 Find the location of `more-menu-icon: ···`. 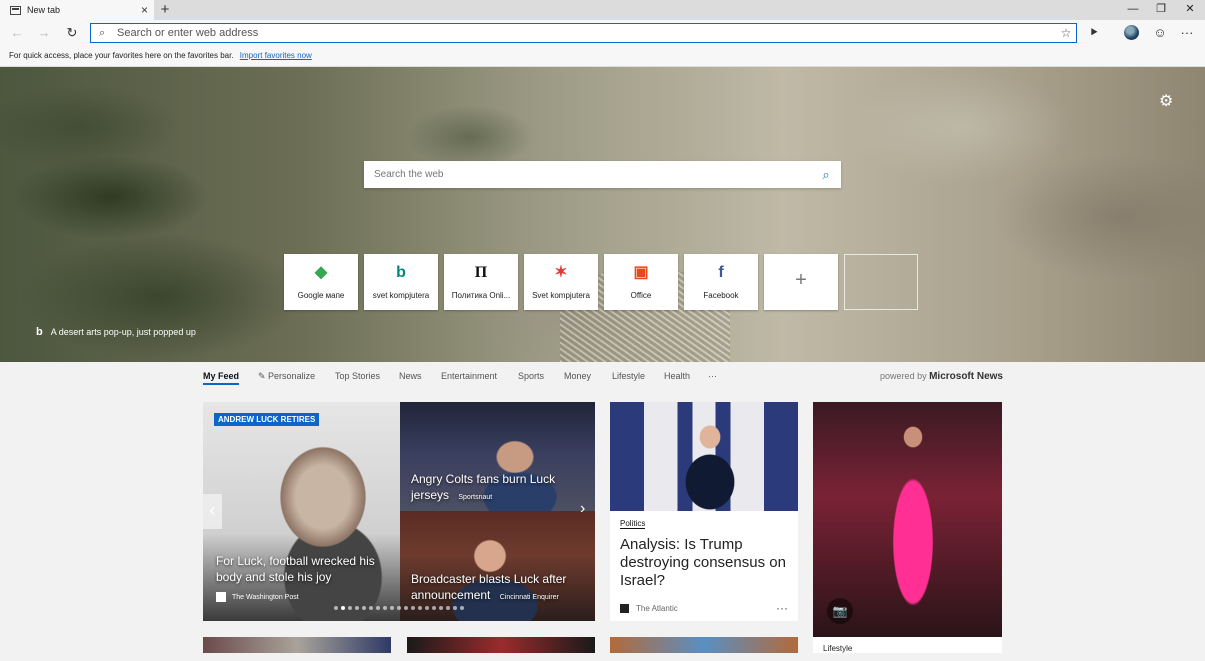

more-menu-icon: ··· is located at coordinates (1187, 33).